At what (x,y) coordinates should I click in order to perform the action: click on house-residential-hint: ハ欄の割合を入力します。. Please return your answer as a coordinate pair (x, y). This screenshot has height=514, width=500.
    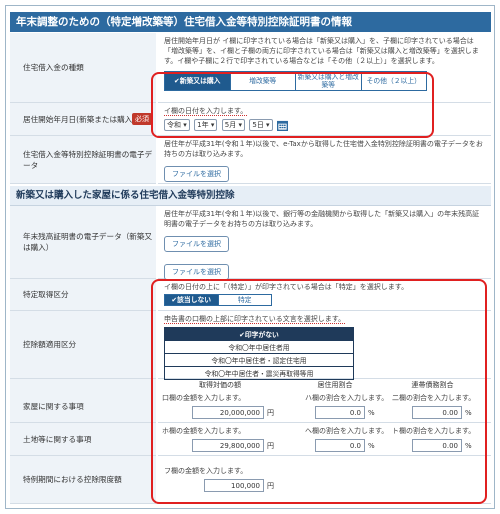
    Looking at the image, I should click on (347, 398).